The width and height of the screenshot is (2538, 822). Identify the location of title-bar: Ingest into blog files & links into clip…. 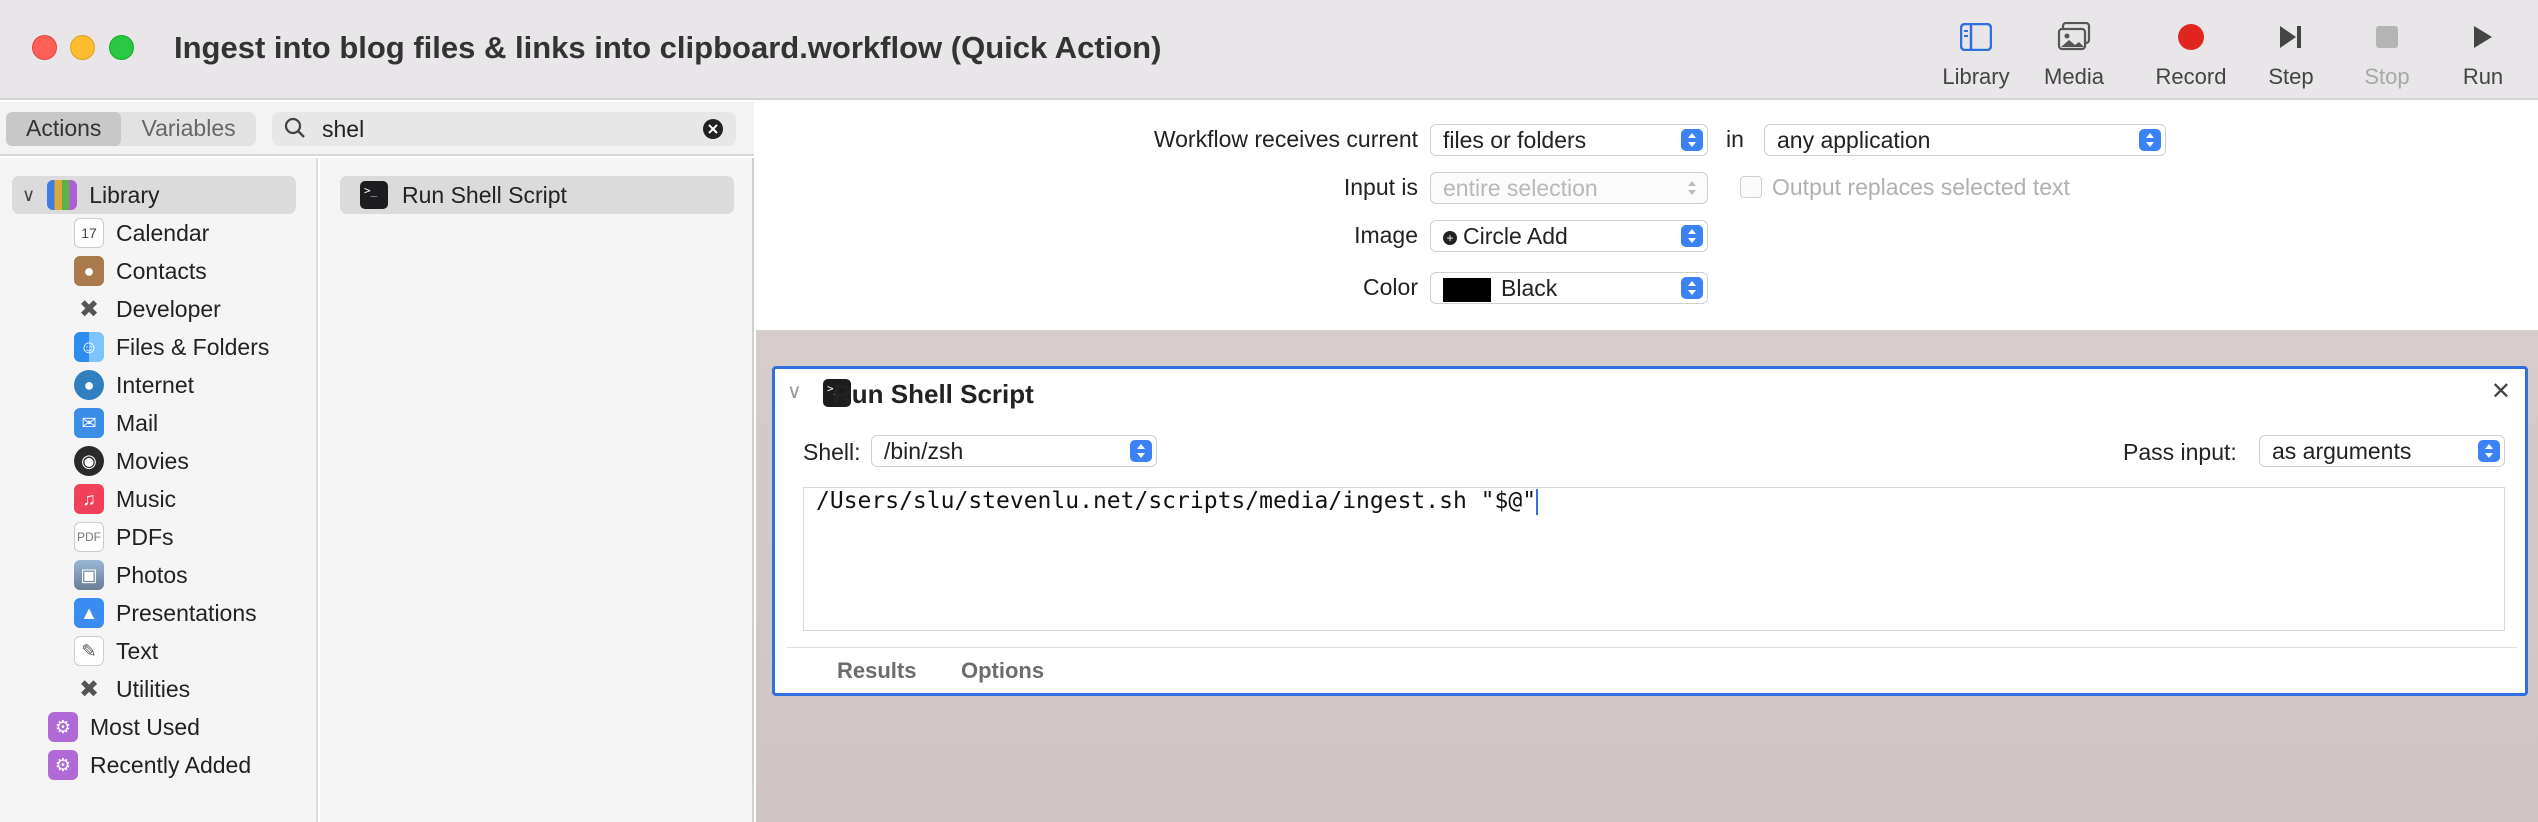
(1269, 50).